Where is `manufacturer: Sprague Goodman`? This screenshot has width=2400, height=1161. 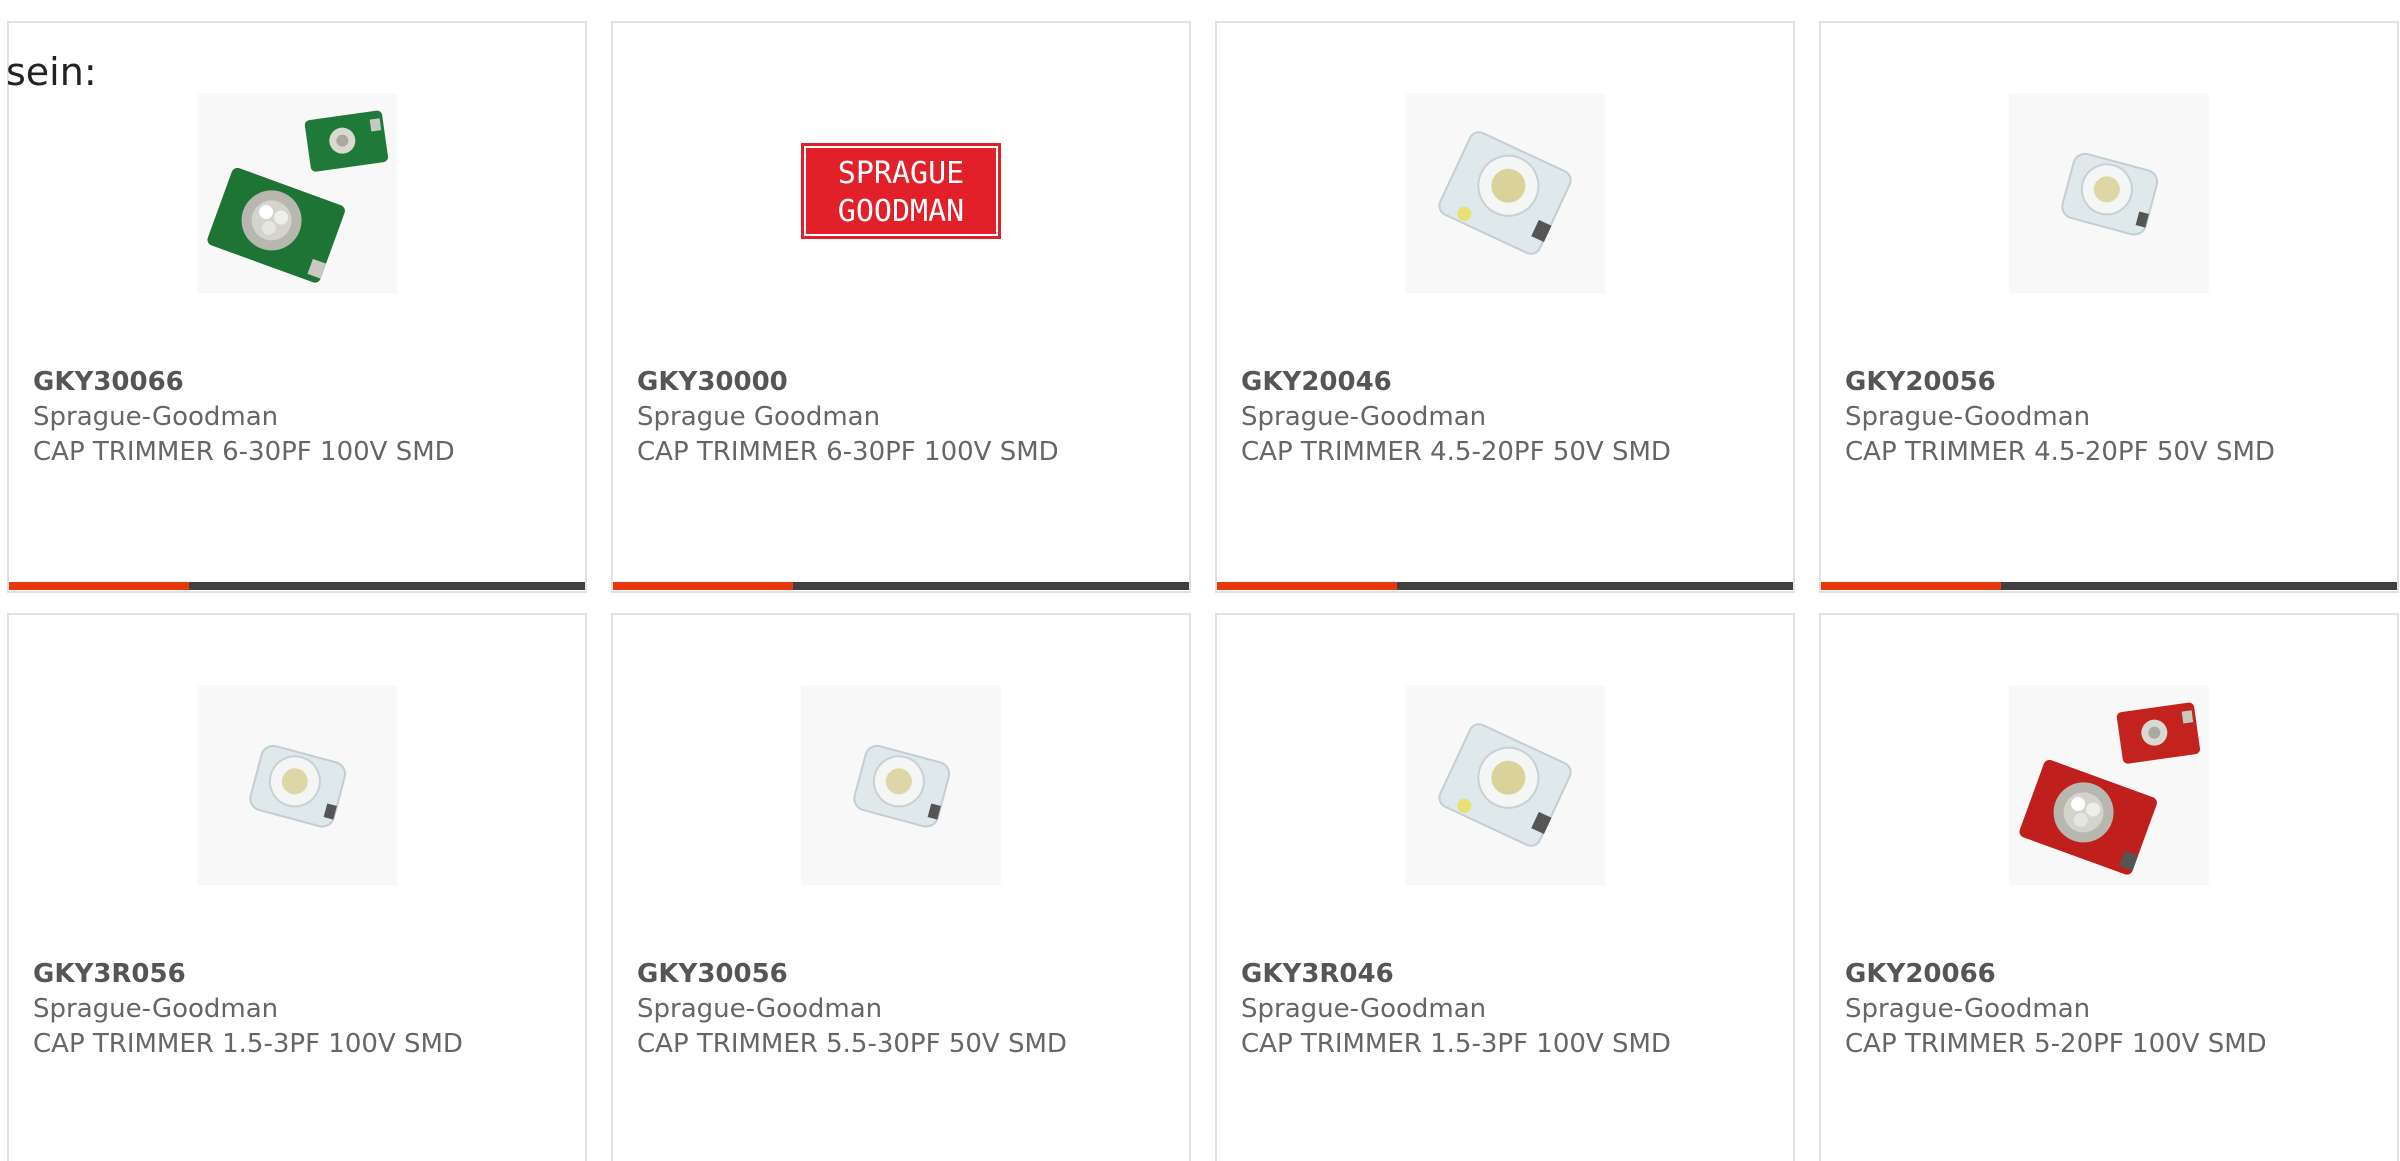
manufacturer: Sprague Goodman is located at coordinates (759, 417).